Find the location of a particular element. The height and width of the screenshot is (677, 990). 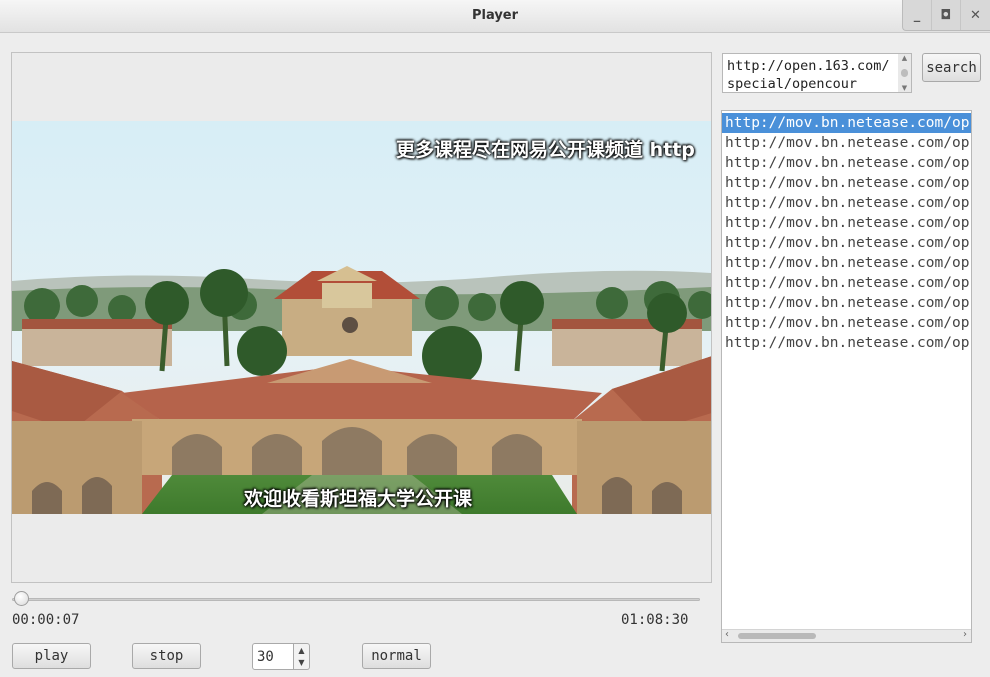

window-title: Player is located at coordinates (495, 15).